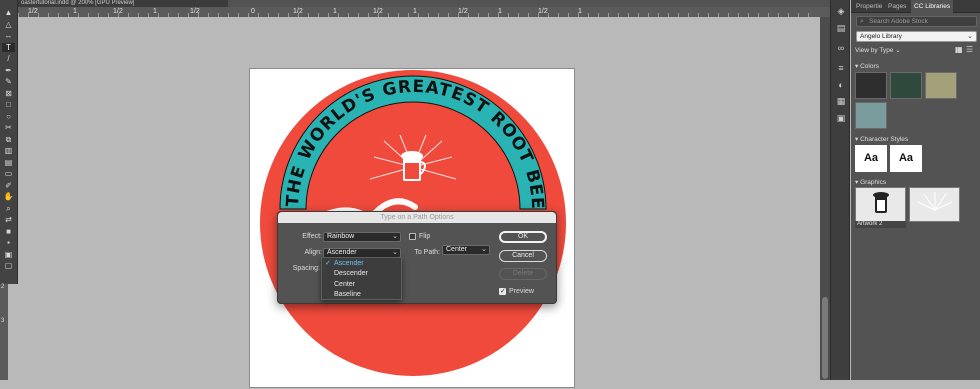 Image resolution: width=980 pixels, height=389 pixels. What do you see at coordinates (424, 12) in the screenshot?
I see `horizontal-ruler: 1/2 1 1/2 1 1/2 0 1/2 1 1/2 1 1/2 1 1/2 1` at bounding box center [424, 12].